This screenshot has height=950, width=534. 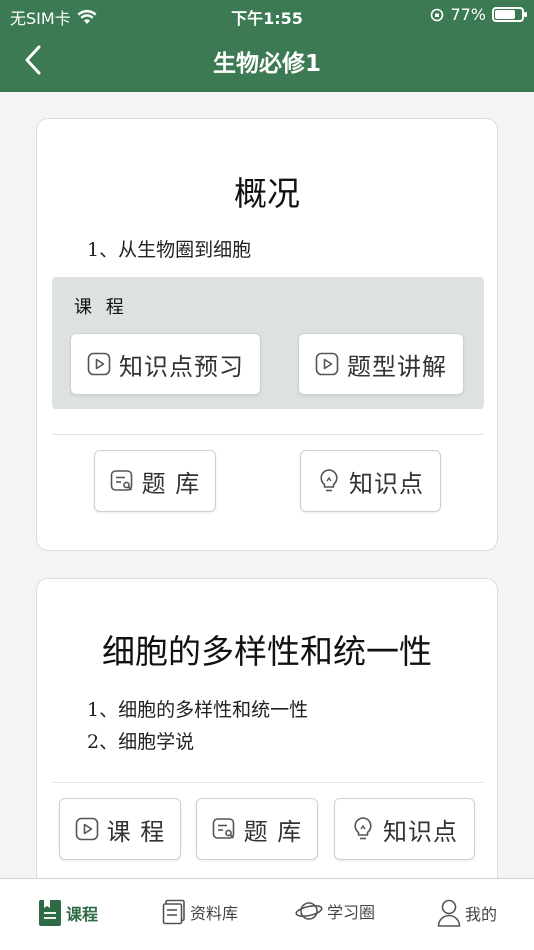 I want to click on chapter-title: 概况, so click(x=267, y=193).